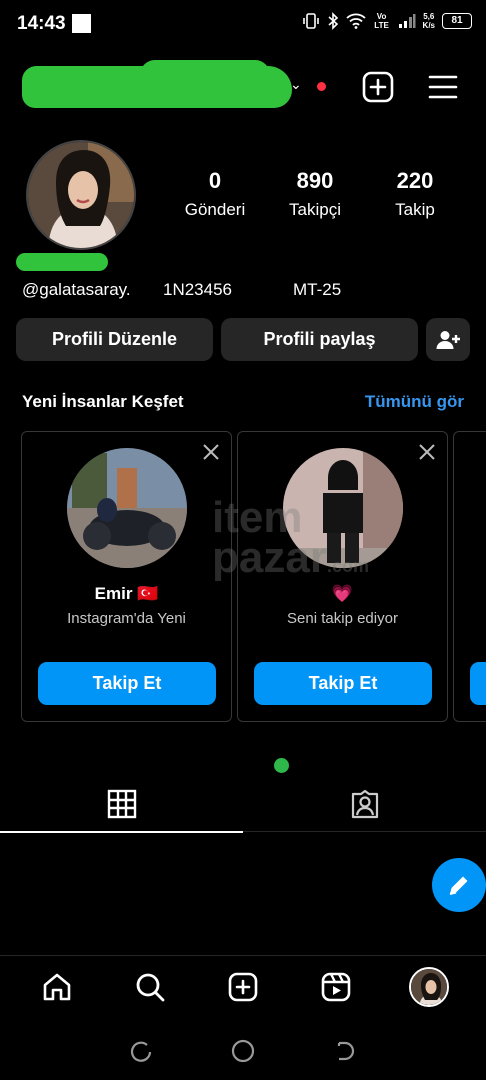 The width and height of the screenshot is (486, 1080). I want to click on watermark-suffix: .com, so click(347, 566).